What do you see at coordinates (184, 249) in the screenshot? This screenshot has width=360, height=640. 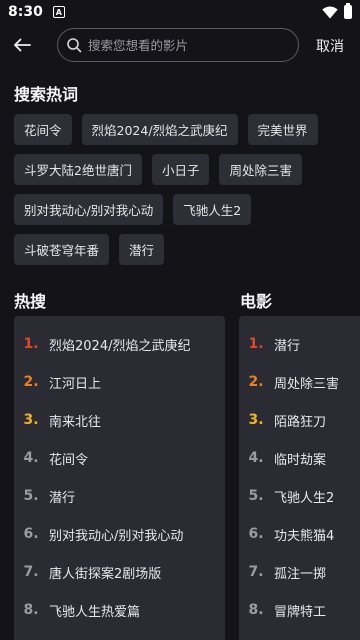 I see `chip-row: 斗破苍穹年番 潜行` at bounding box center [184, 249].